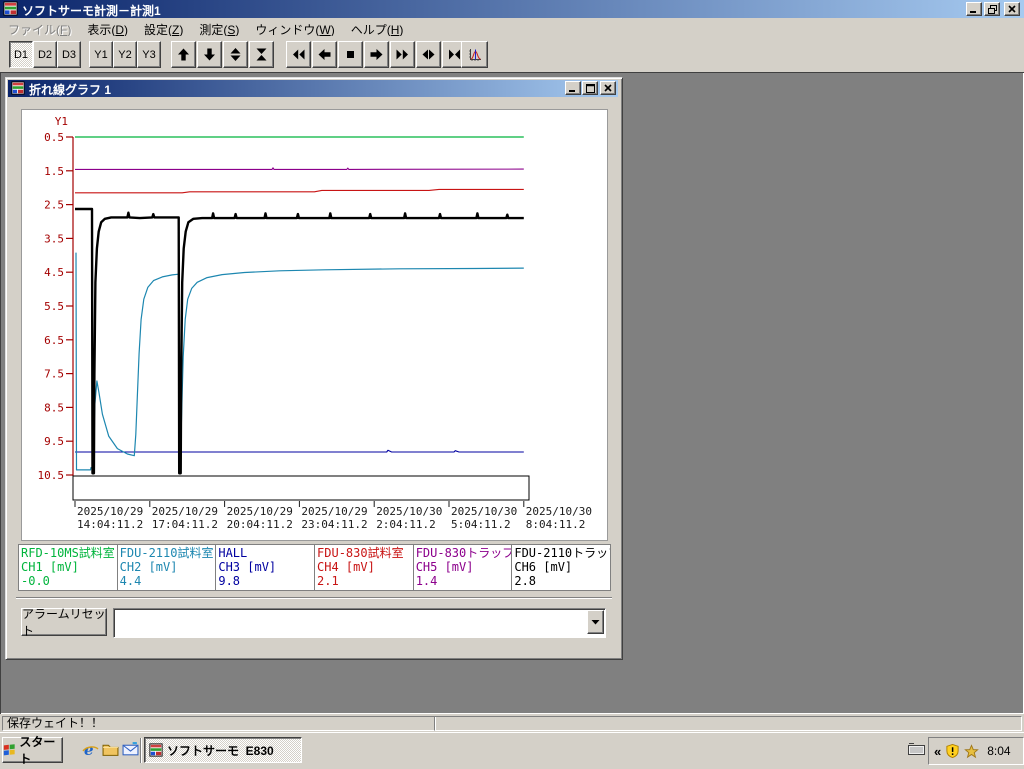  I want to click on expand-horizontal-icon, so click(428, 54).